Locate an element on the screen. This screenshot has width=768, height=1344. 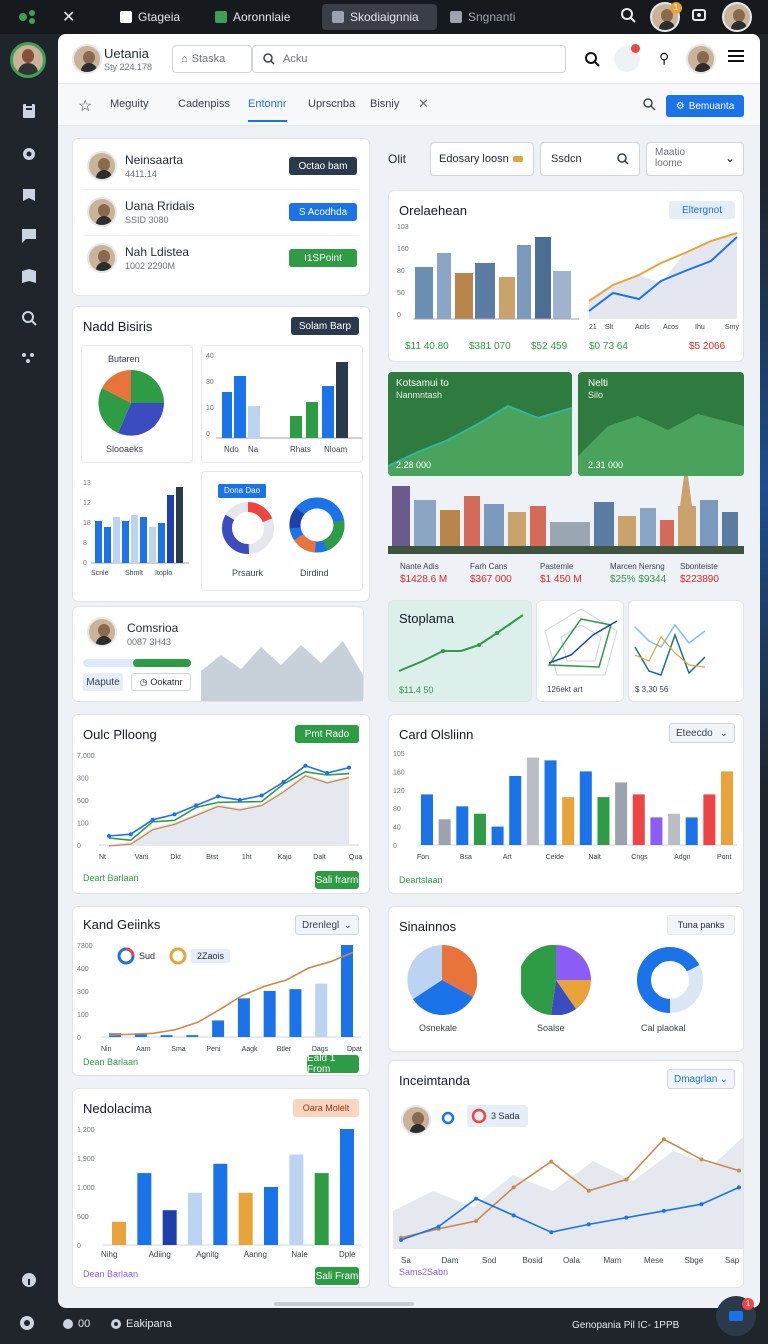
gear-icon is located at coordinates (29, 154).